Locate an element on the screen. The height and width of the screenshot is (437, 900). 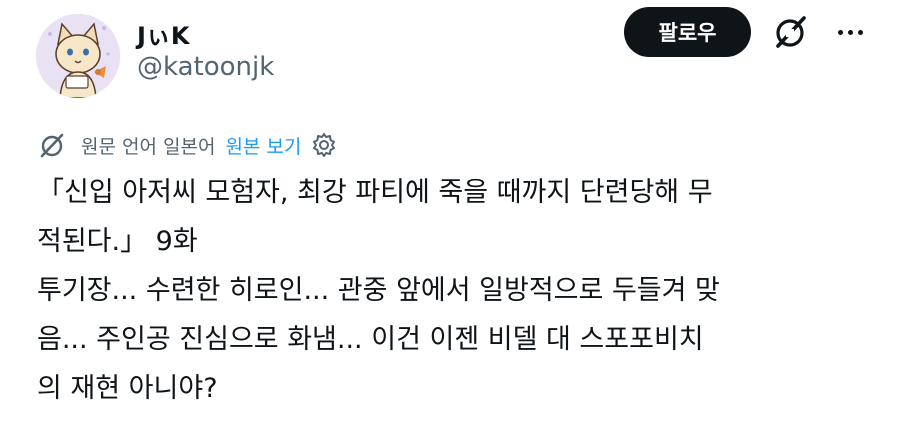
post-text-line: 「신입 아저씨 모험자, 최강 파티에 죽을 때까지 단련당해 무 is located at coordinates (375, 192).